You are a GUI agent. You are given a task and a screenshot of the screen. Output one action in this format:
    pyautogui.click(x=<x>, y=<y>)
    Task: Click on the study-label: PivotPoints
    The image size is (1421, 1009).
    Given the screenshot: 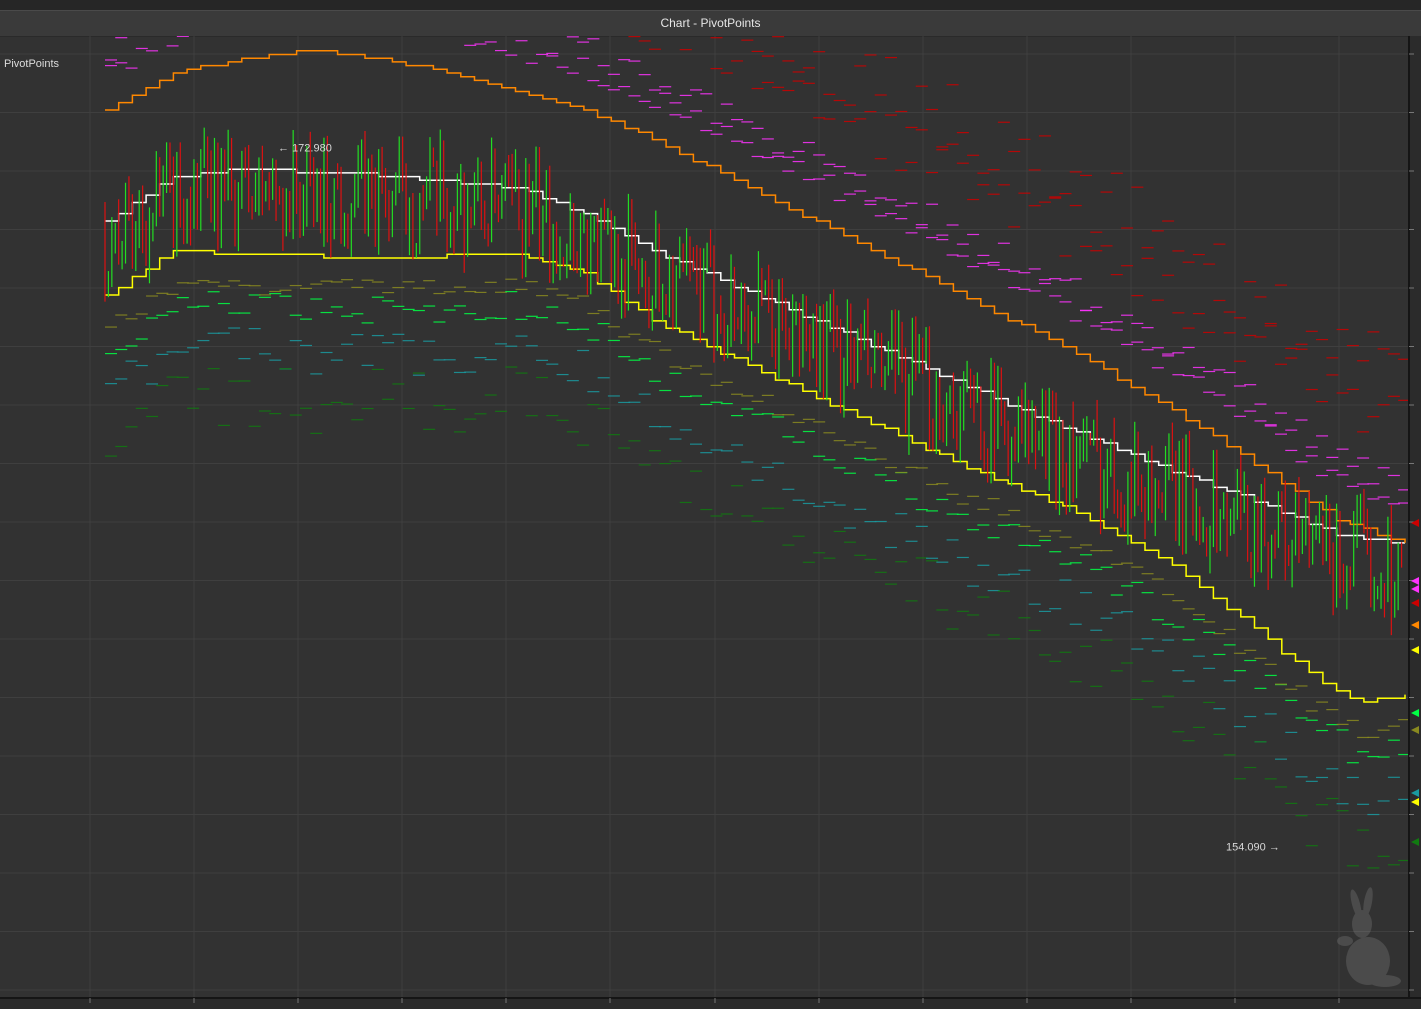 What is the action you would take?
    pyautogui.click(x=32, y=64)
    